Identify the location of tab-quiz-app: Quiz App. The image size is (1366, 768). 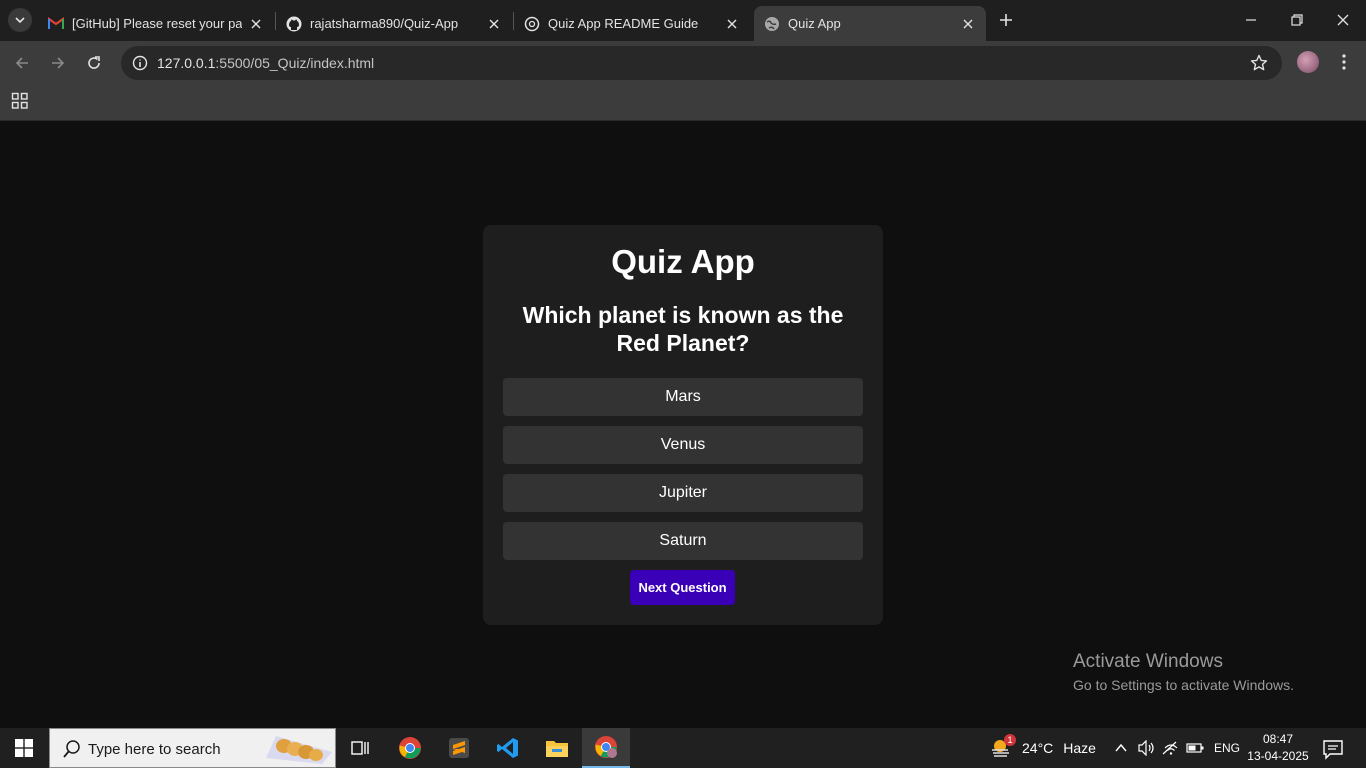
(870, 23).